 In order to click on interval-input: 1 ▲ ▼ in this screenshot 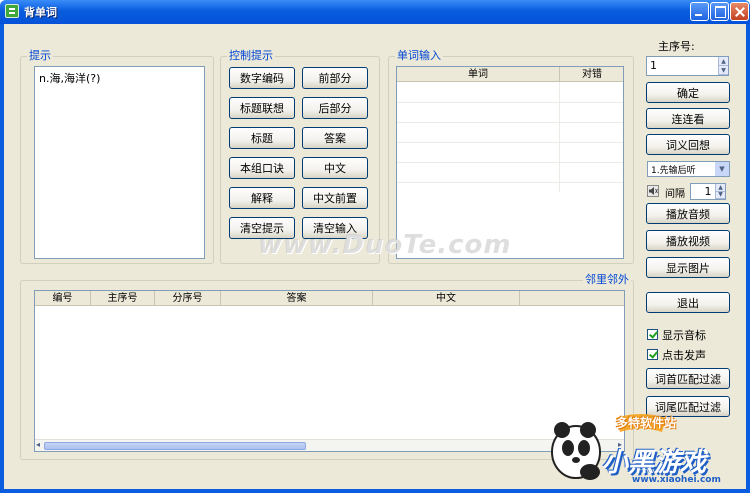, I will do `click(708, 191)`.